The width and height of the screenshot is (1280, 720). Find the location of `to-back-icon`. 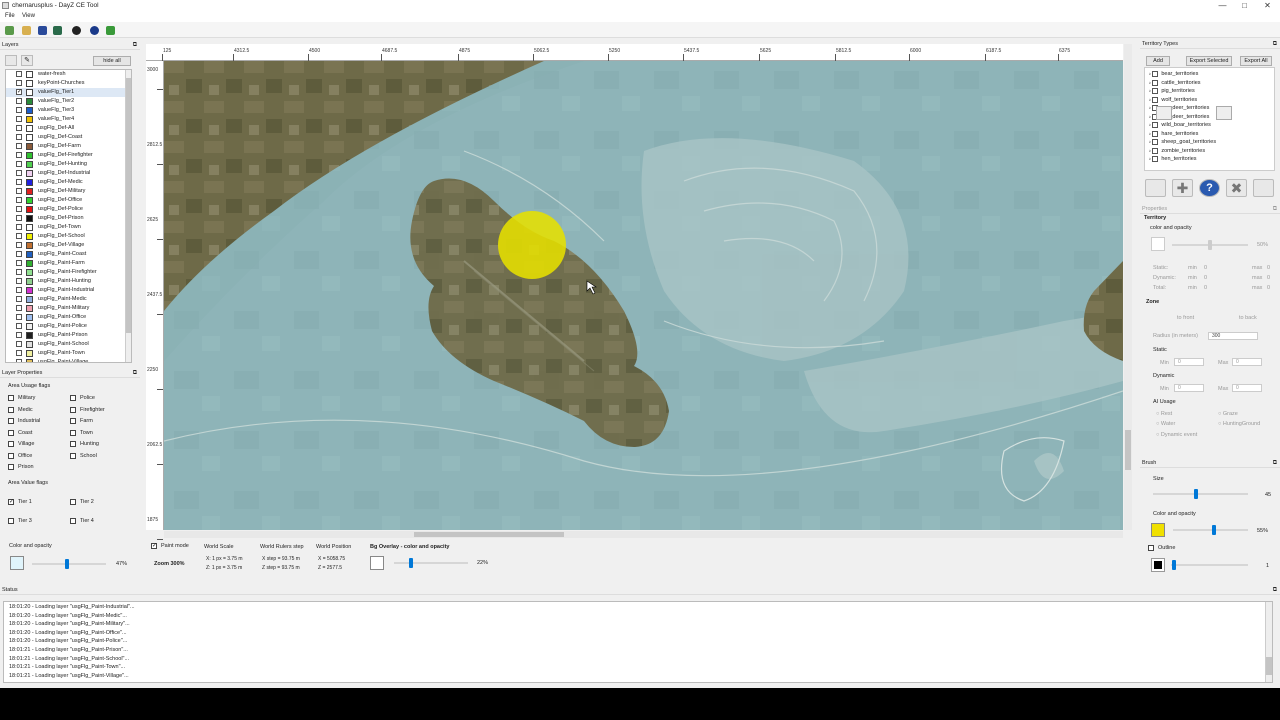

to-back-icon is located at coordinates (1224, 113).